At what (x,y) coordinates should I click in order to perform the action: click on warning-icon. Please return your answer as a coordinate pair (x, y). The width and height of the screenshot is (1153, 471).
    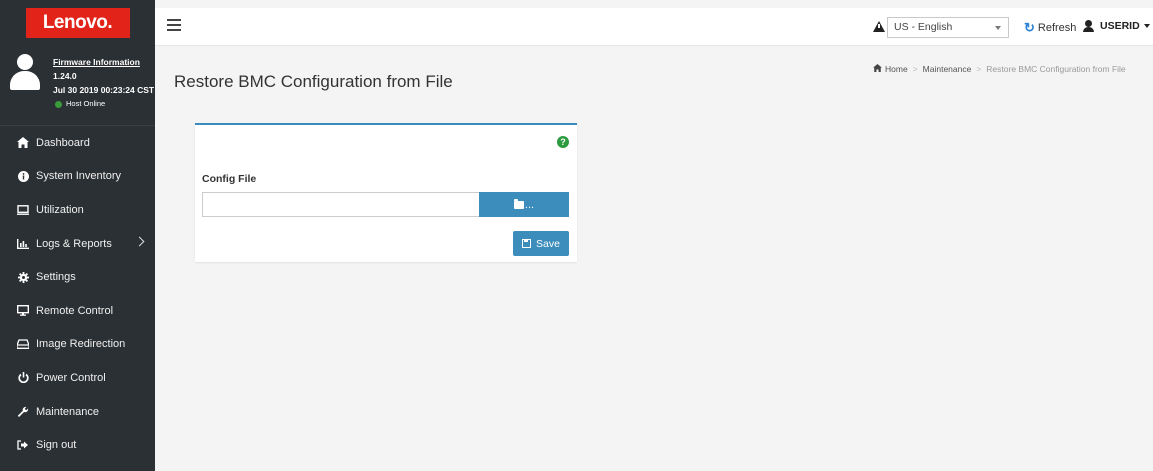
    Looking at the image, I should click on (879, 26).